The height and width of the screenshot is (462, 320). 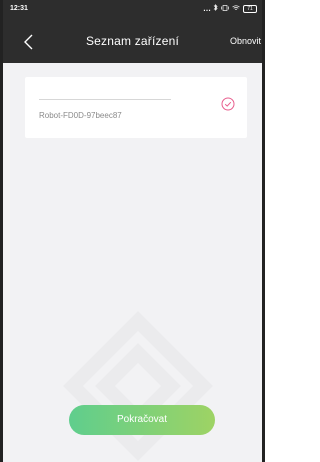 I want to click on status-bar: 12:31 … 71, so click(x=132, y=9).